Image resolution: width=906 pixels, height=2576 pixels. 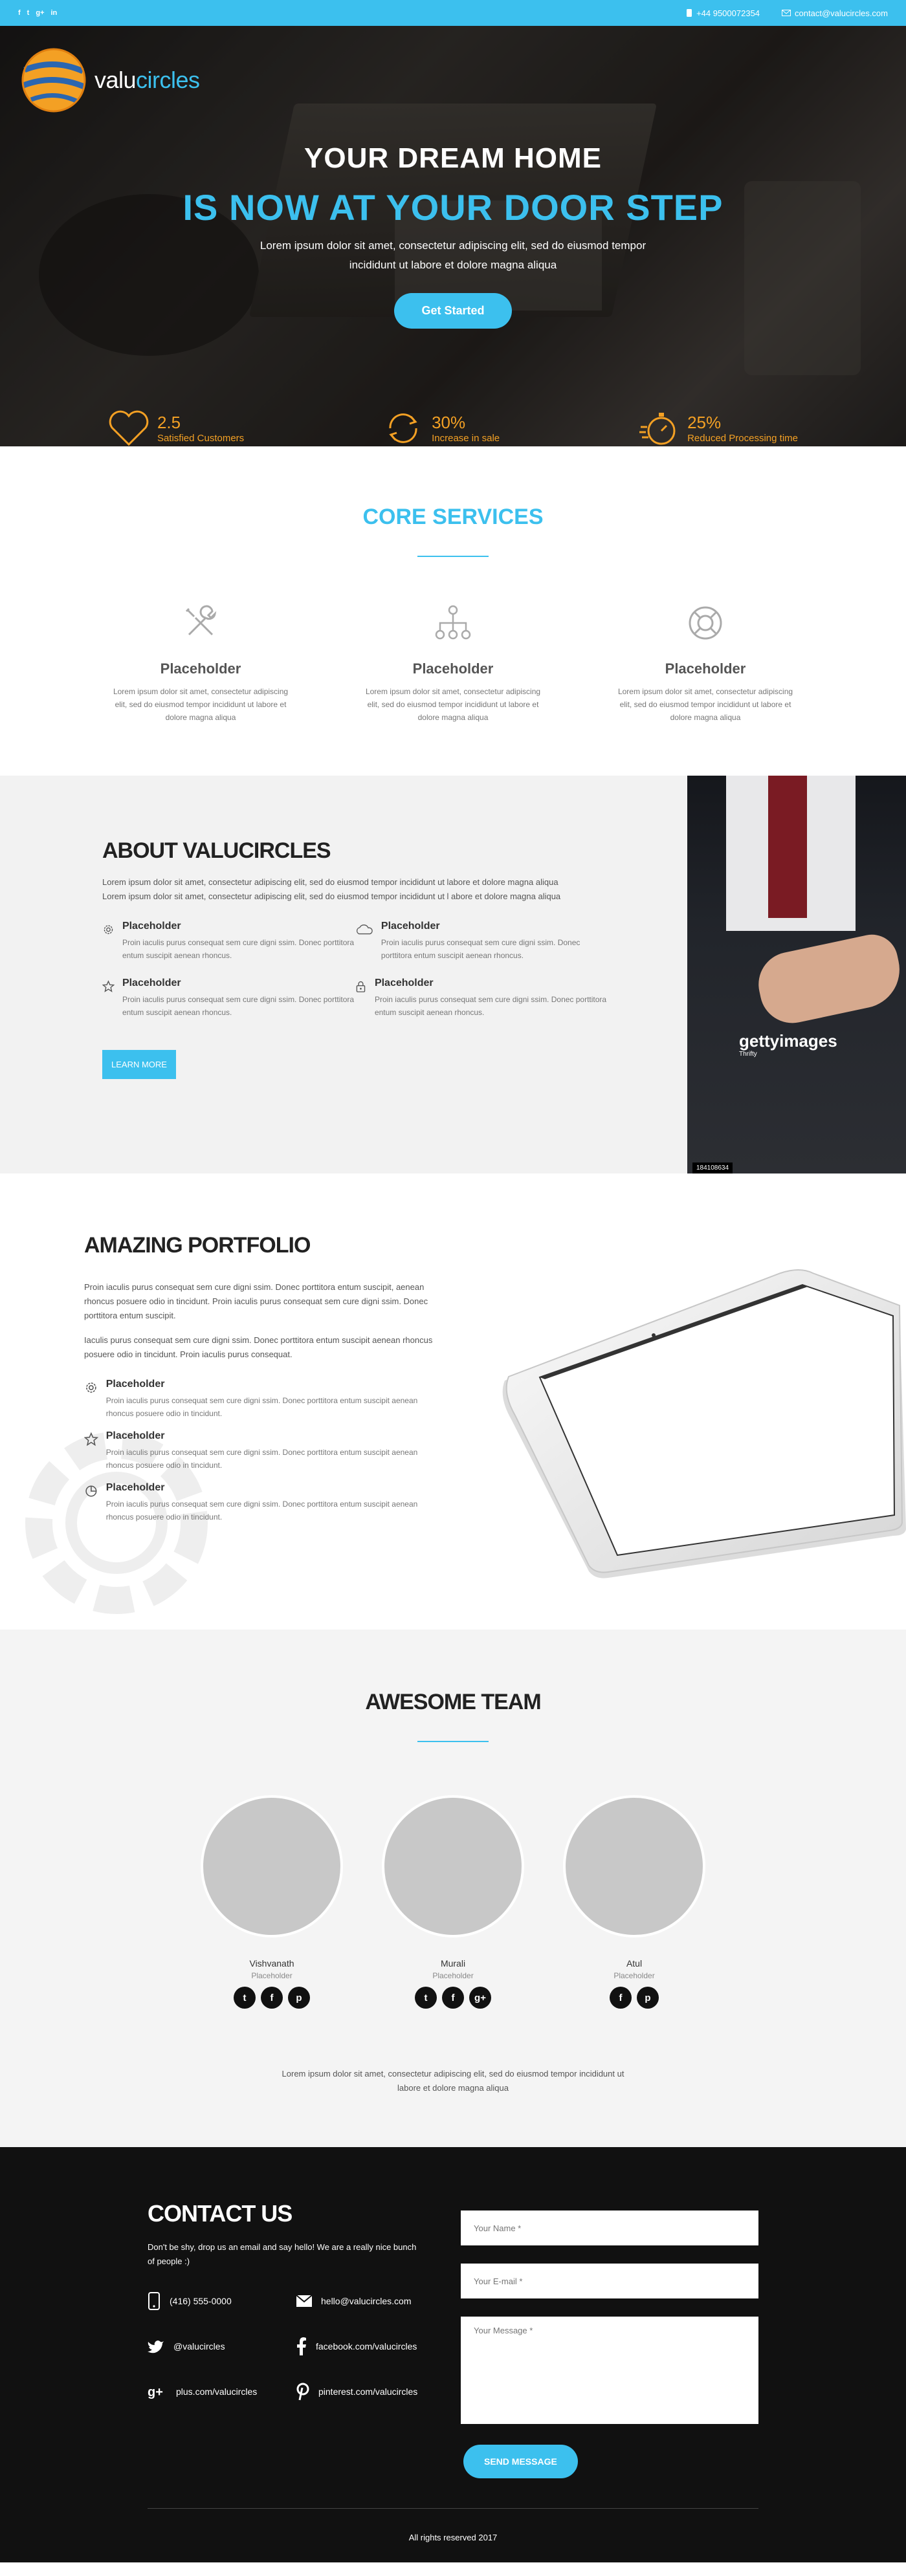 I want to click on topbar-social: f t g+ in, so click(x=37, y=13).